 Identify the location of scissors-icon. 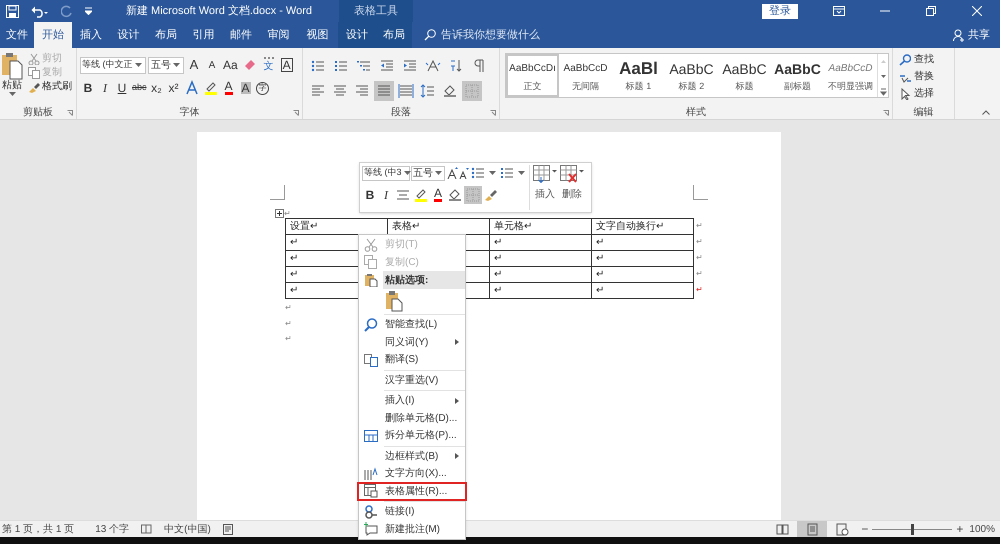
(34, 58).